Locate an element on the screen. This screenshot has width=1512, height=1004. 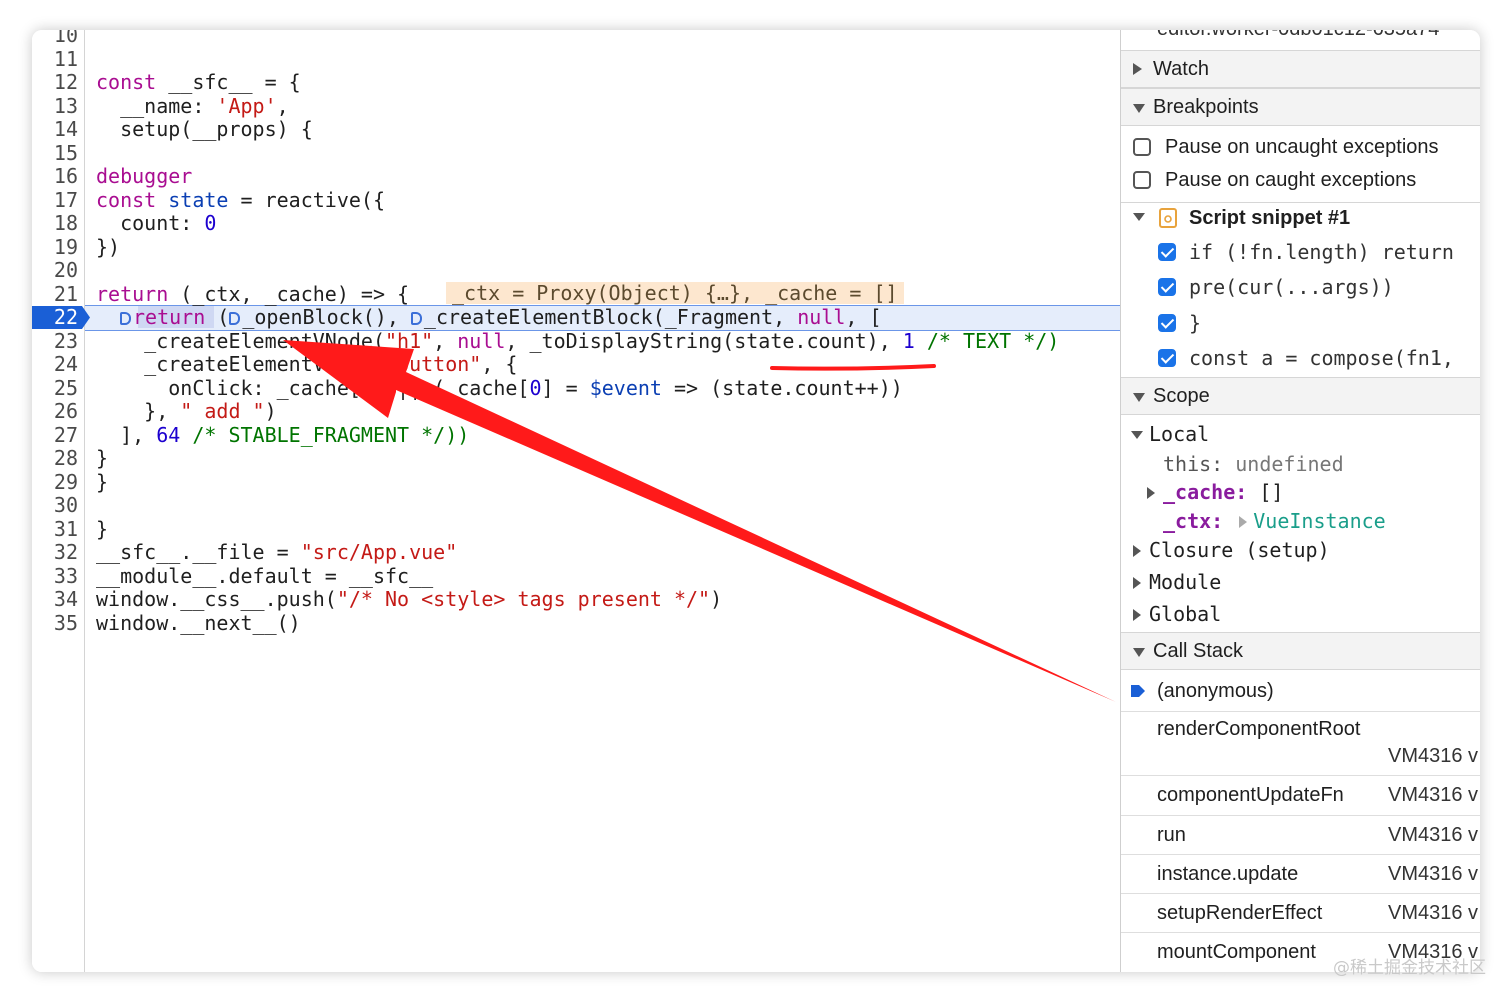
breakpoint-code: if (!fn.length) return is located at coordinates (1321, 252).